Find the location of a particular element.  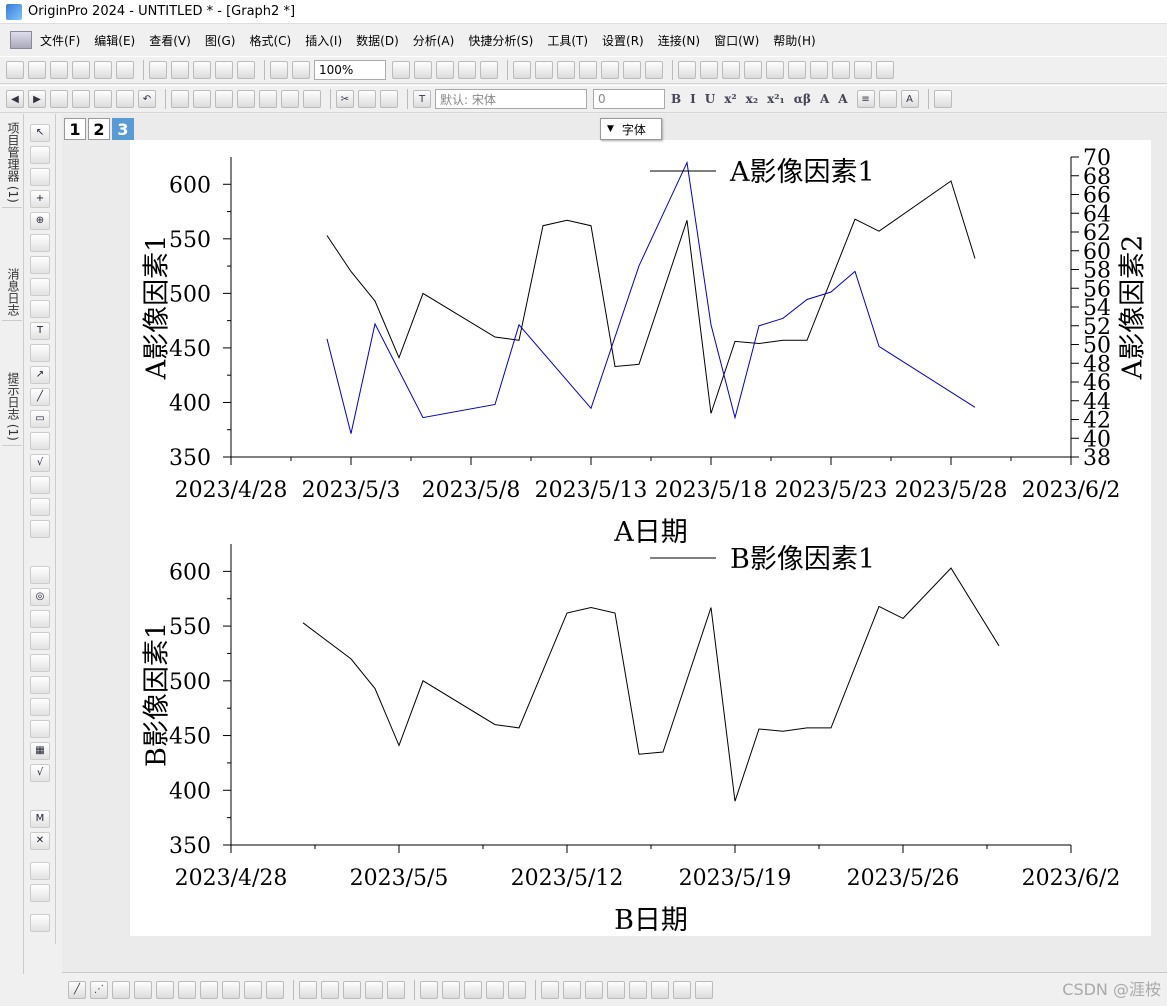

mdi-window-icon is located at coordinates (21, 40).